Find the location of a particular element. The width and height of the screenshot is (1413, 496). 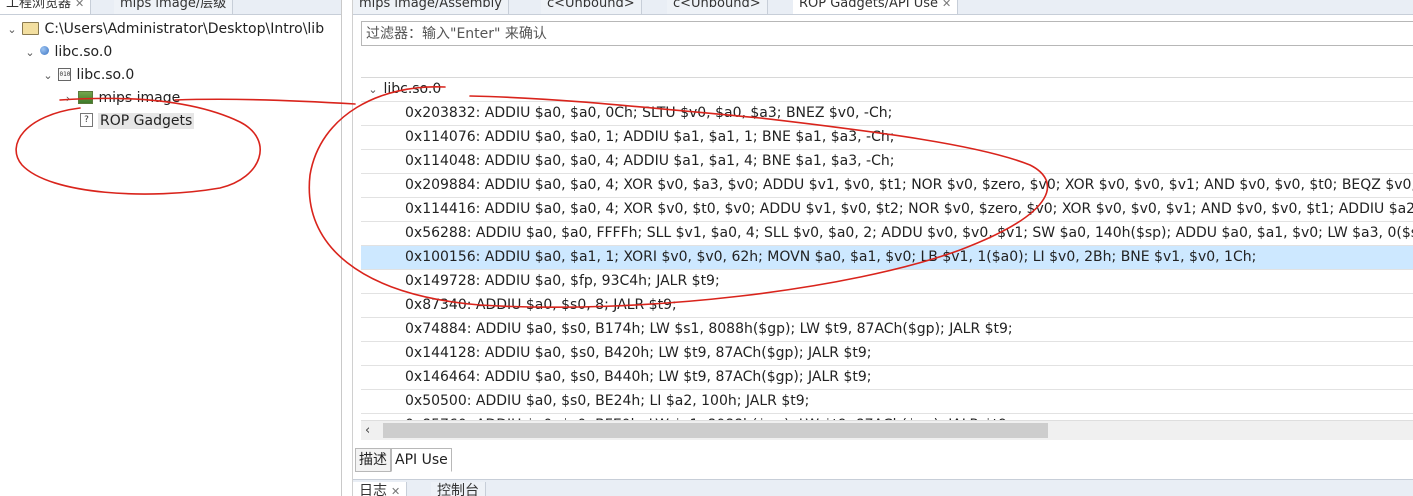

tree-item-rop-gadgets: ? ROP Gadgets is located at coordinates (137, 121).